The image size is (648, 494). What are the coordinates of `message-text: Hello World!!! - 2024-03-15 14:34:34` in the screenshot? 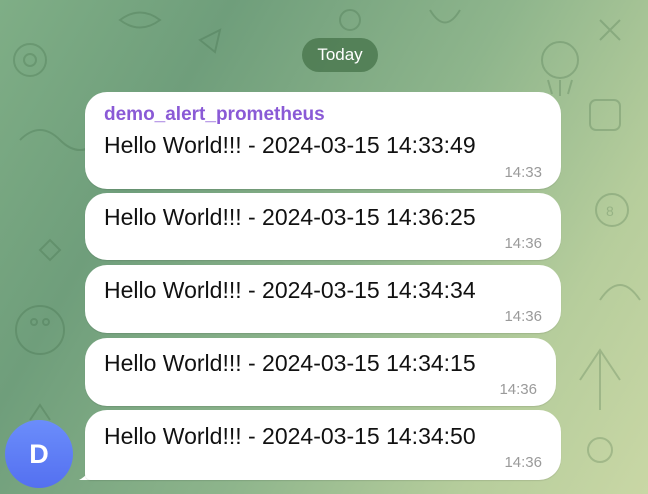 It's located at (290, 290).